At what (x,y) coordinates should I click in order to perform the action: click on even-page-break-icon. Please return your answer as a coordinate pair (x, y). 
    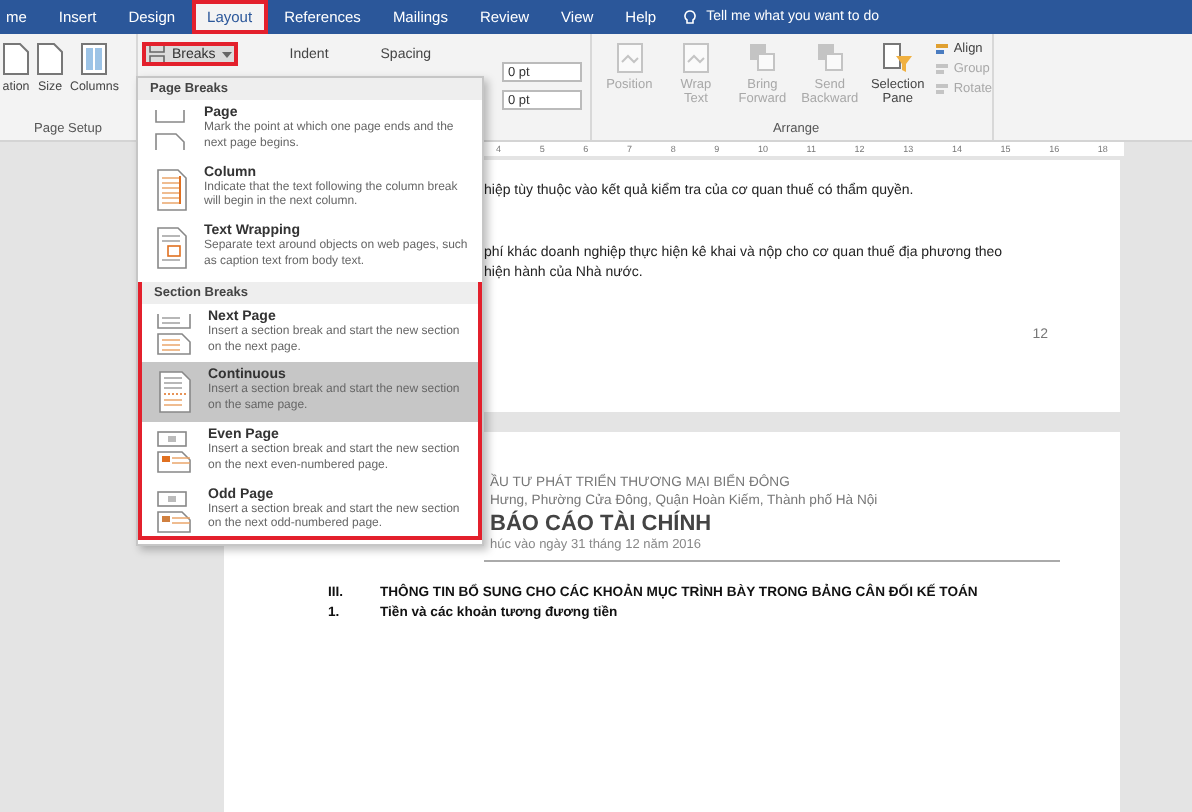
    Looking at the image, I should click on (174, 451).